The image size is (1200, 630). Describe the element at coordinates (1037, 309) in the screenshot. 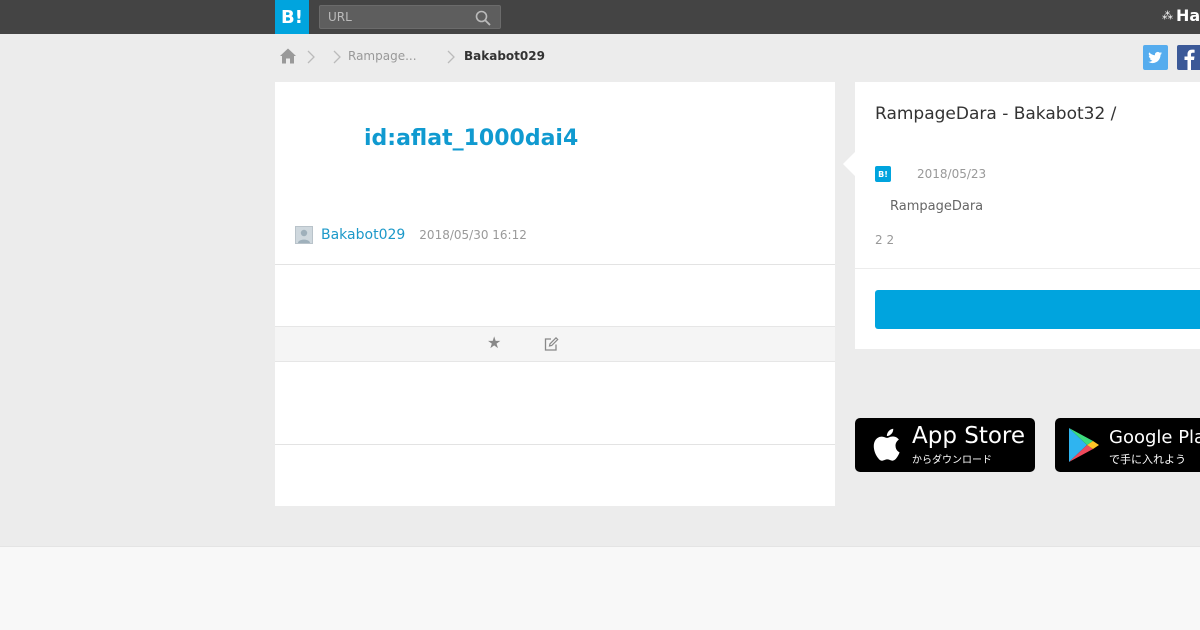

I see `bookmark-action-button` at that location.